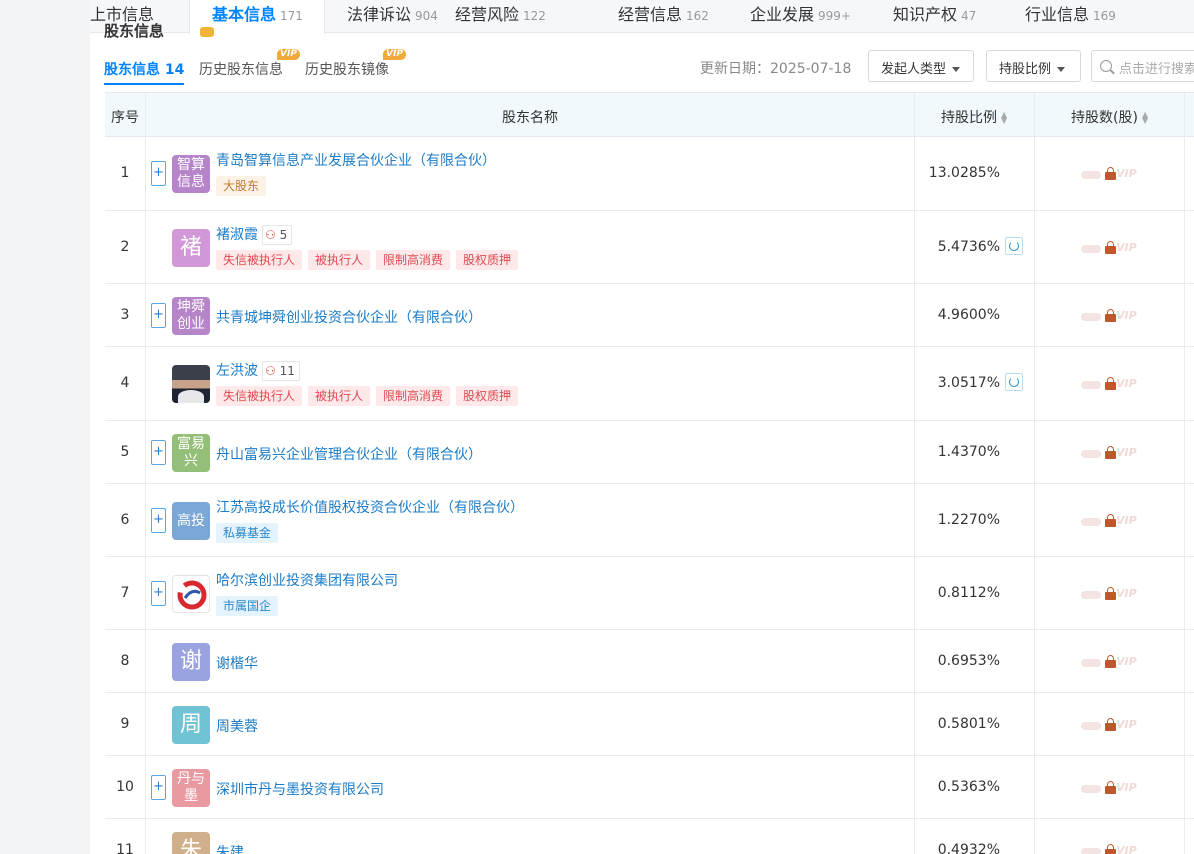  I want to click on shareholder-name-link: 江苏高投成长价值股权投资合伙企业（有限合伙）, so click(370, 507).